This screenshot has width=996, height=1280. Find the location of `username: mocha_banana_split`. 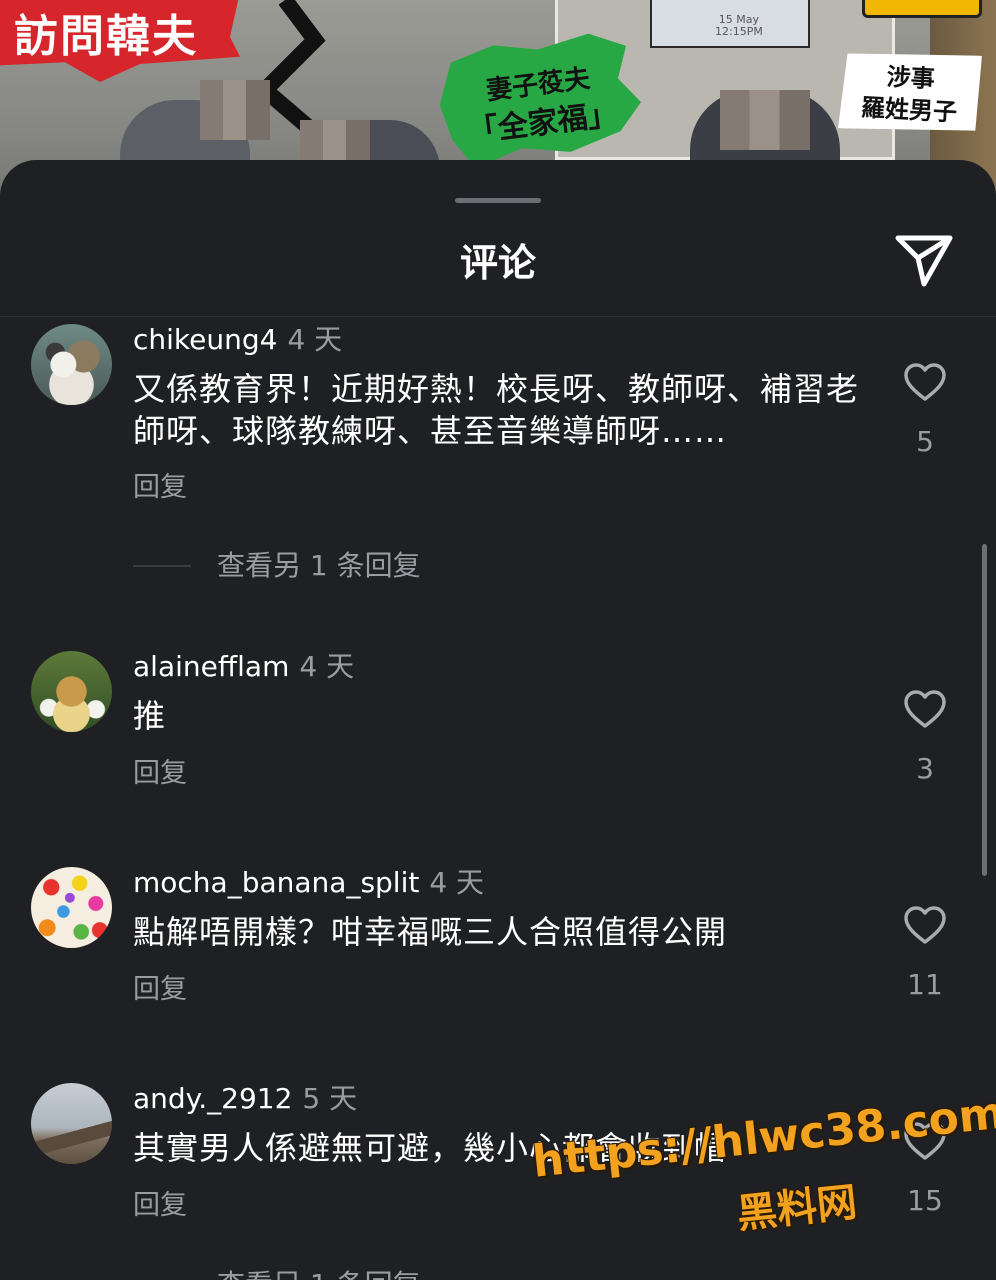

username: mocha_banana_split is located at coordinates (276, 882).